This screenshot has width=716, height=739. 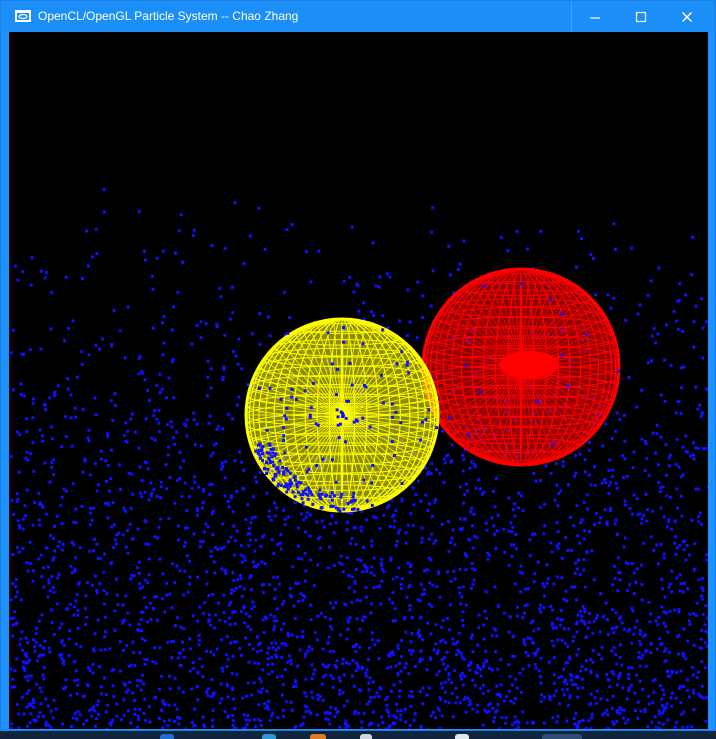 I want to click on maximize-button, so click(x=641, y=16).